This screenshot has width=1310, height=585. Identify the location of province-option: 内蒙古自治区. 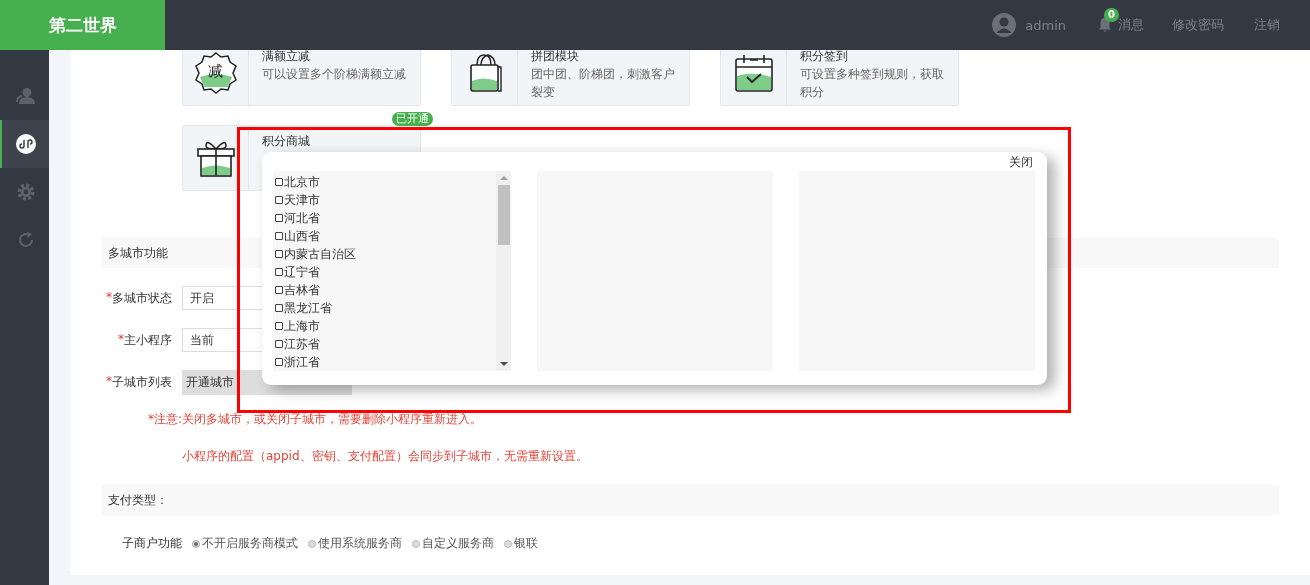
(385, 254).